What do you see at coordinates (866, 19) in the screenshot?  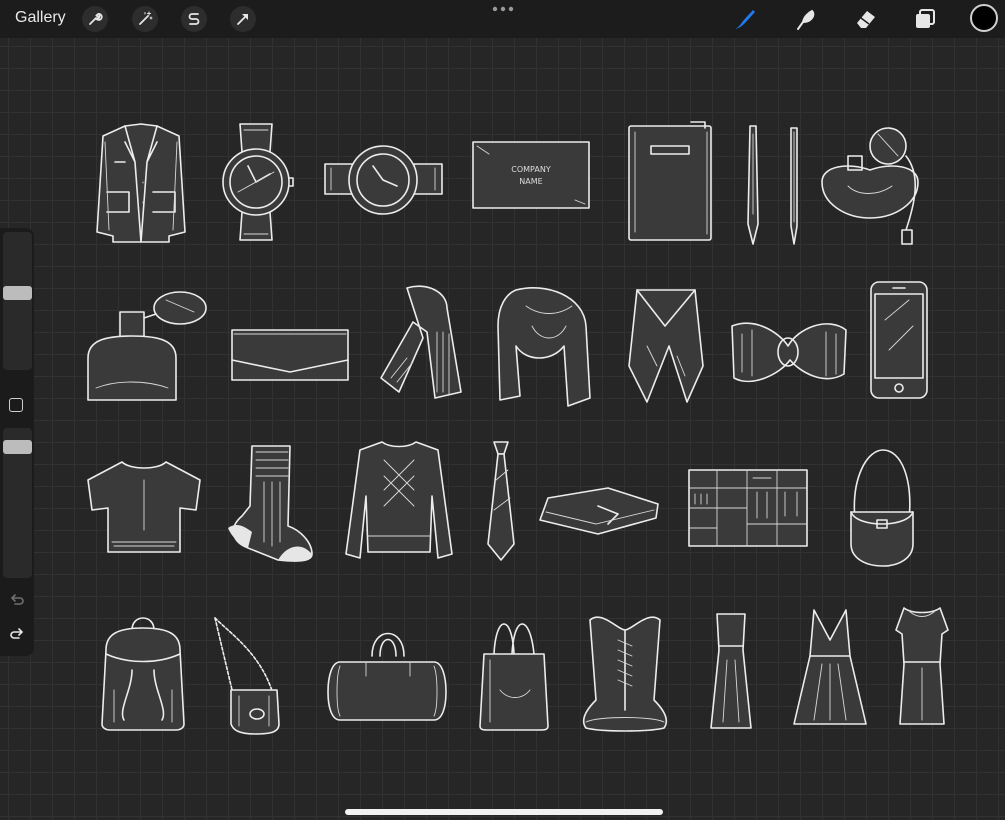 I see `eraser-icon` at bounding box center [866, 19].